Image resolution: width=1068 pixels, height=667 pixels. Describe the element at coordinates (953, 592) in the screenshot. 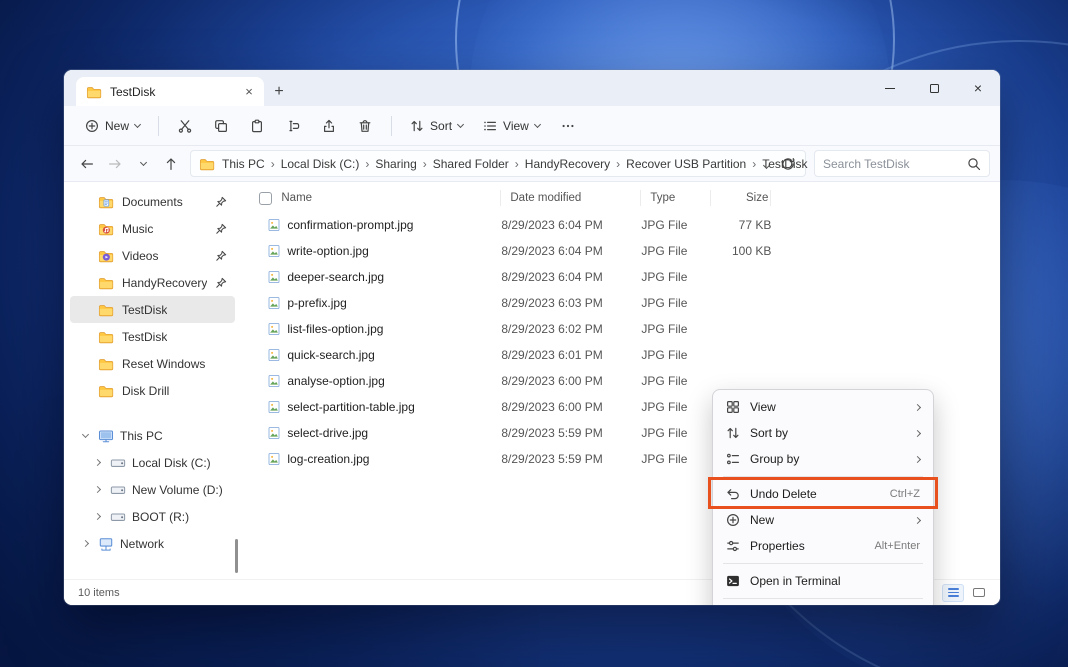

I see `details-view-button` at that location.